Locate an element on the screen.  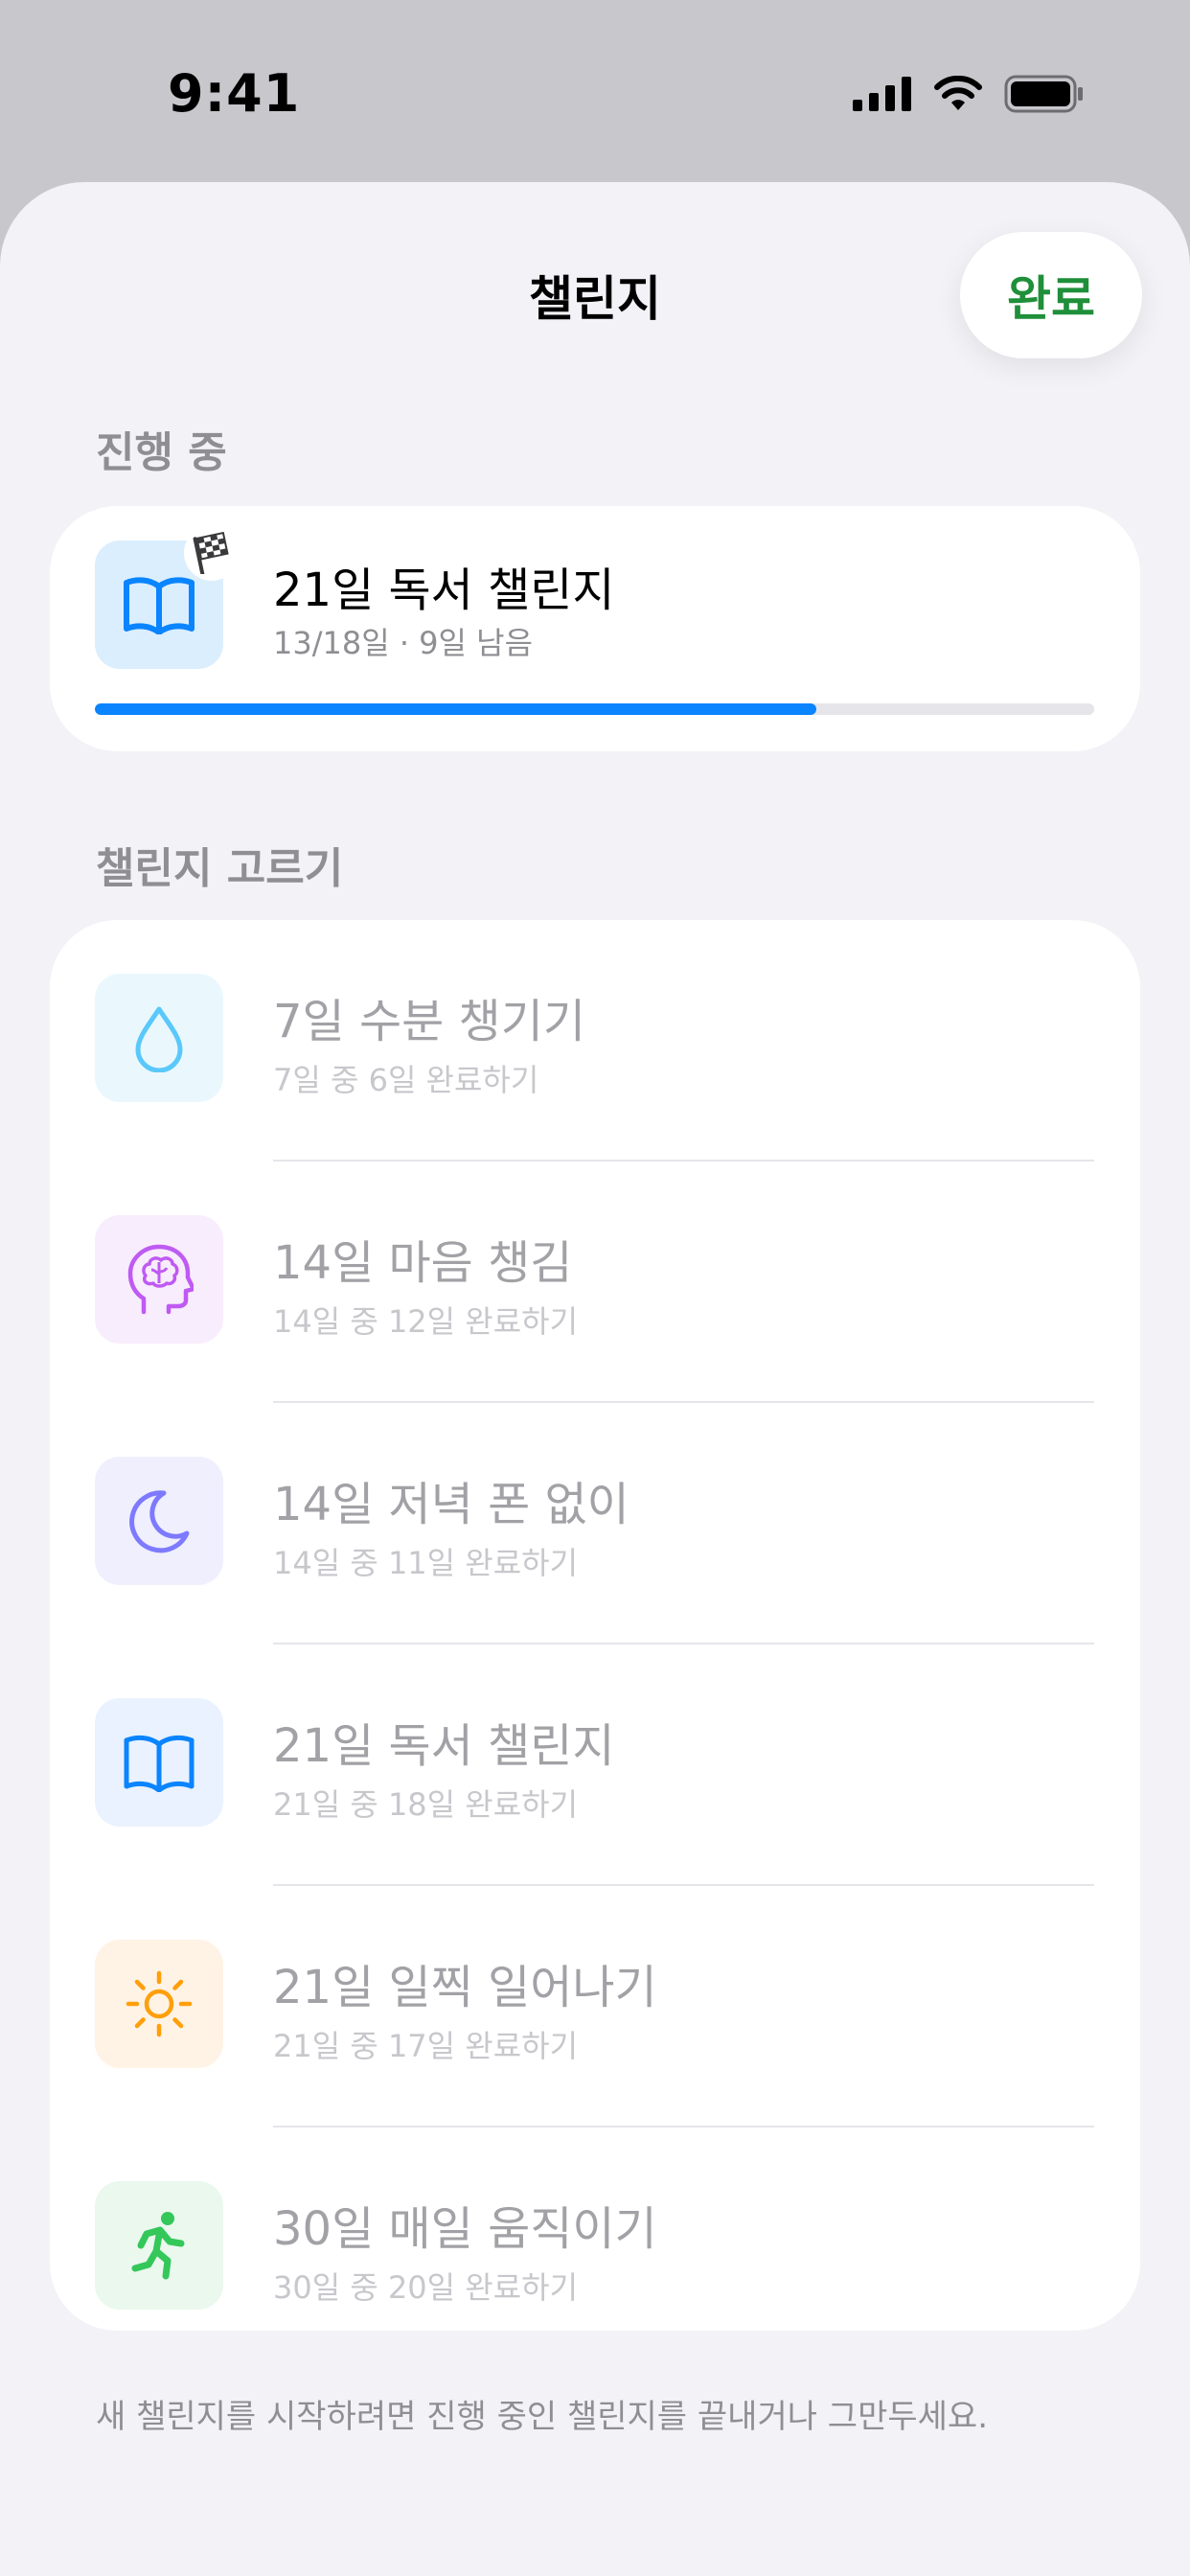
active-challenge-title: 21일 독서 챌린지 is located at coordinates (444, 590).